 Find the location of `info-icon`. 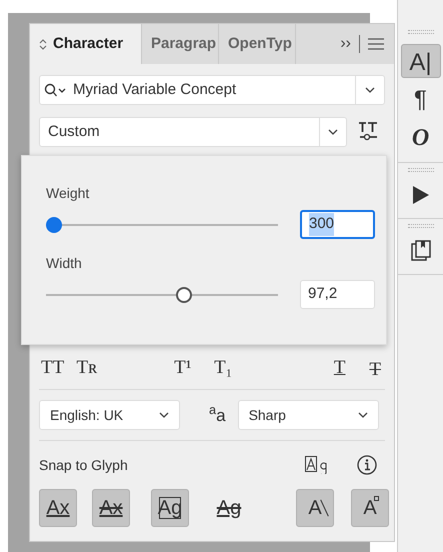

info-icon is located at coordinates (367, 465).